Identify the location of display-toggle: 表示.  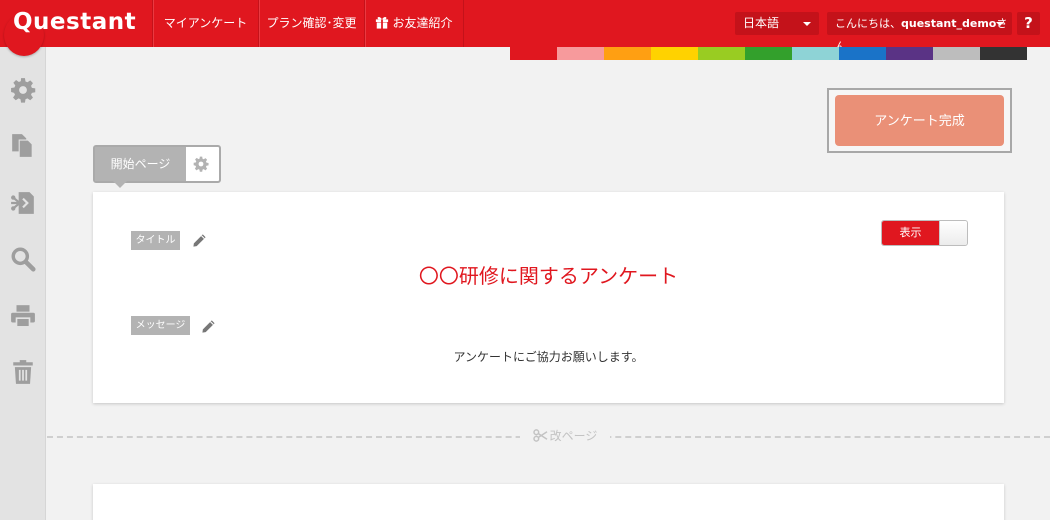
(924, 233).